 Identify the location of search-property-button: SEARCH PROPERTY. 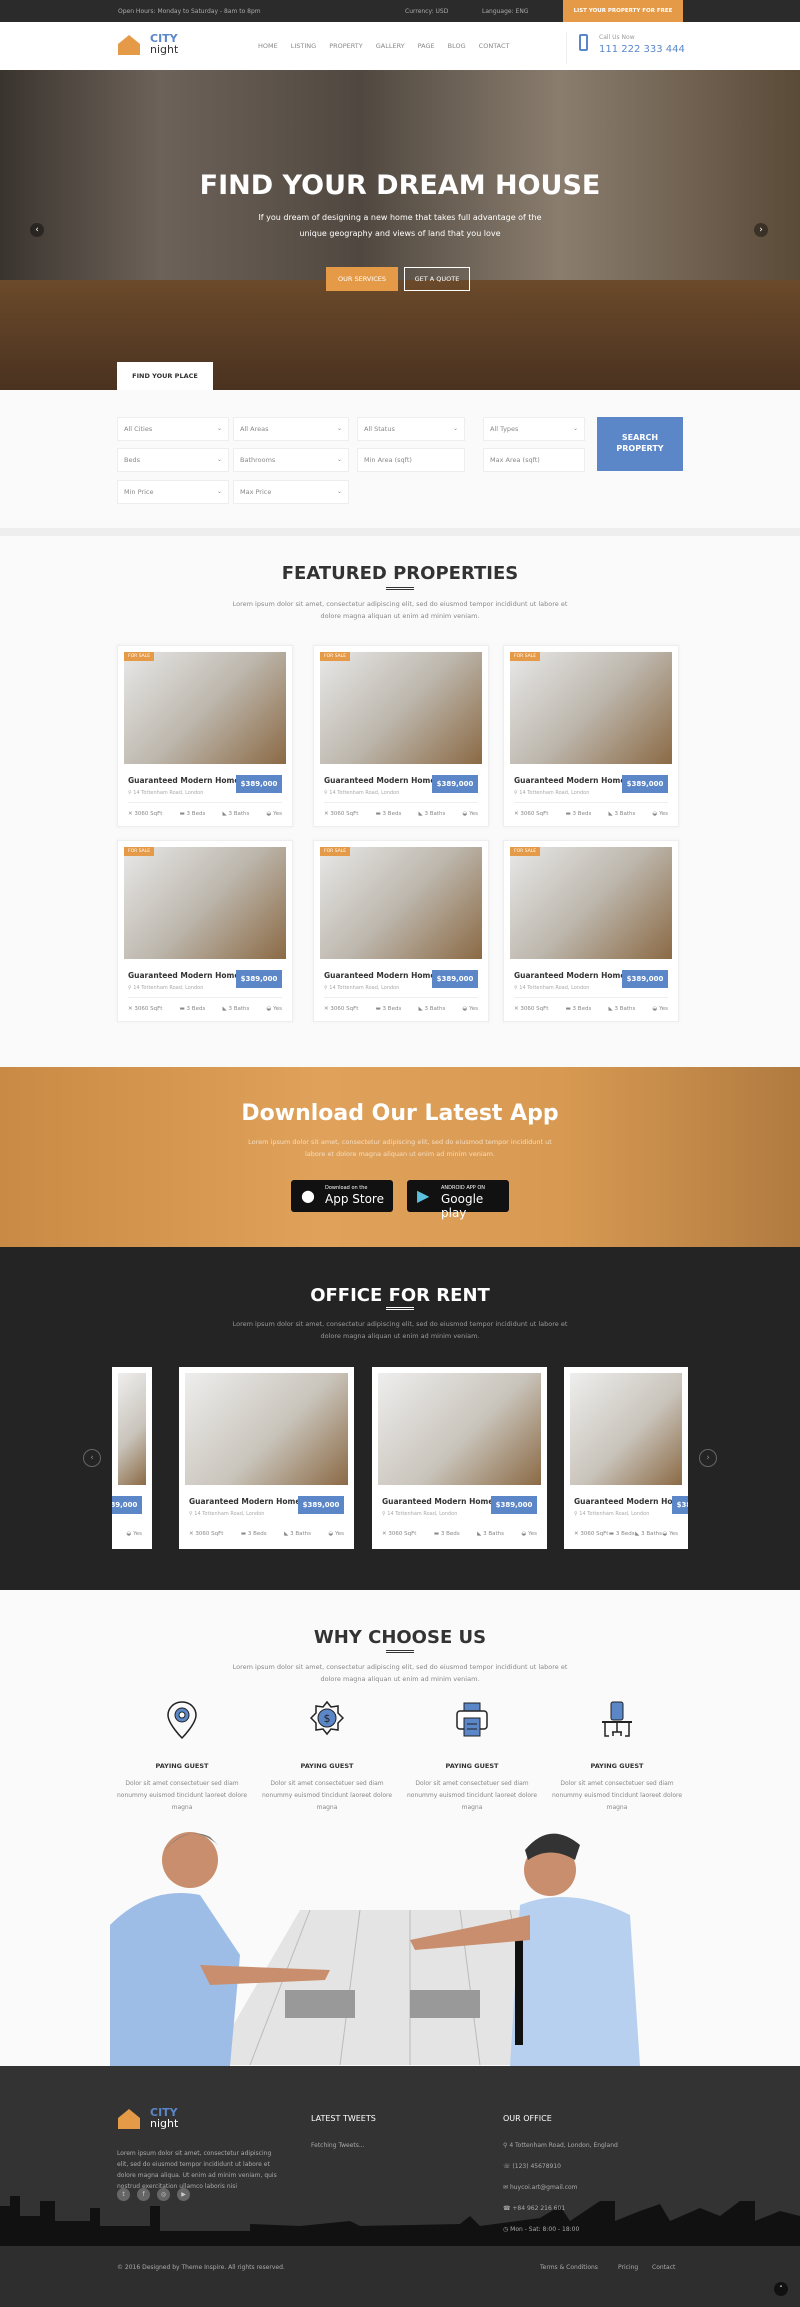
(640, 444).